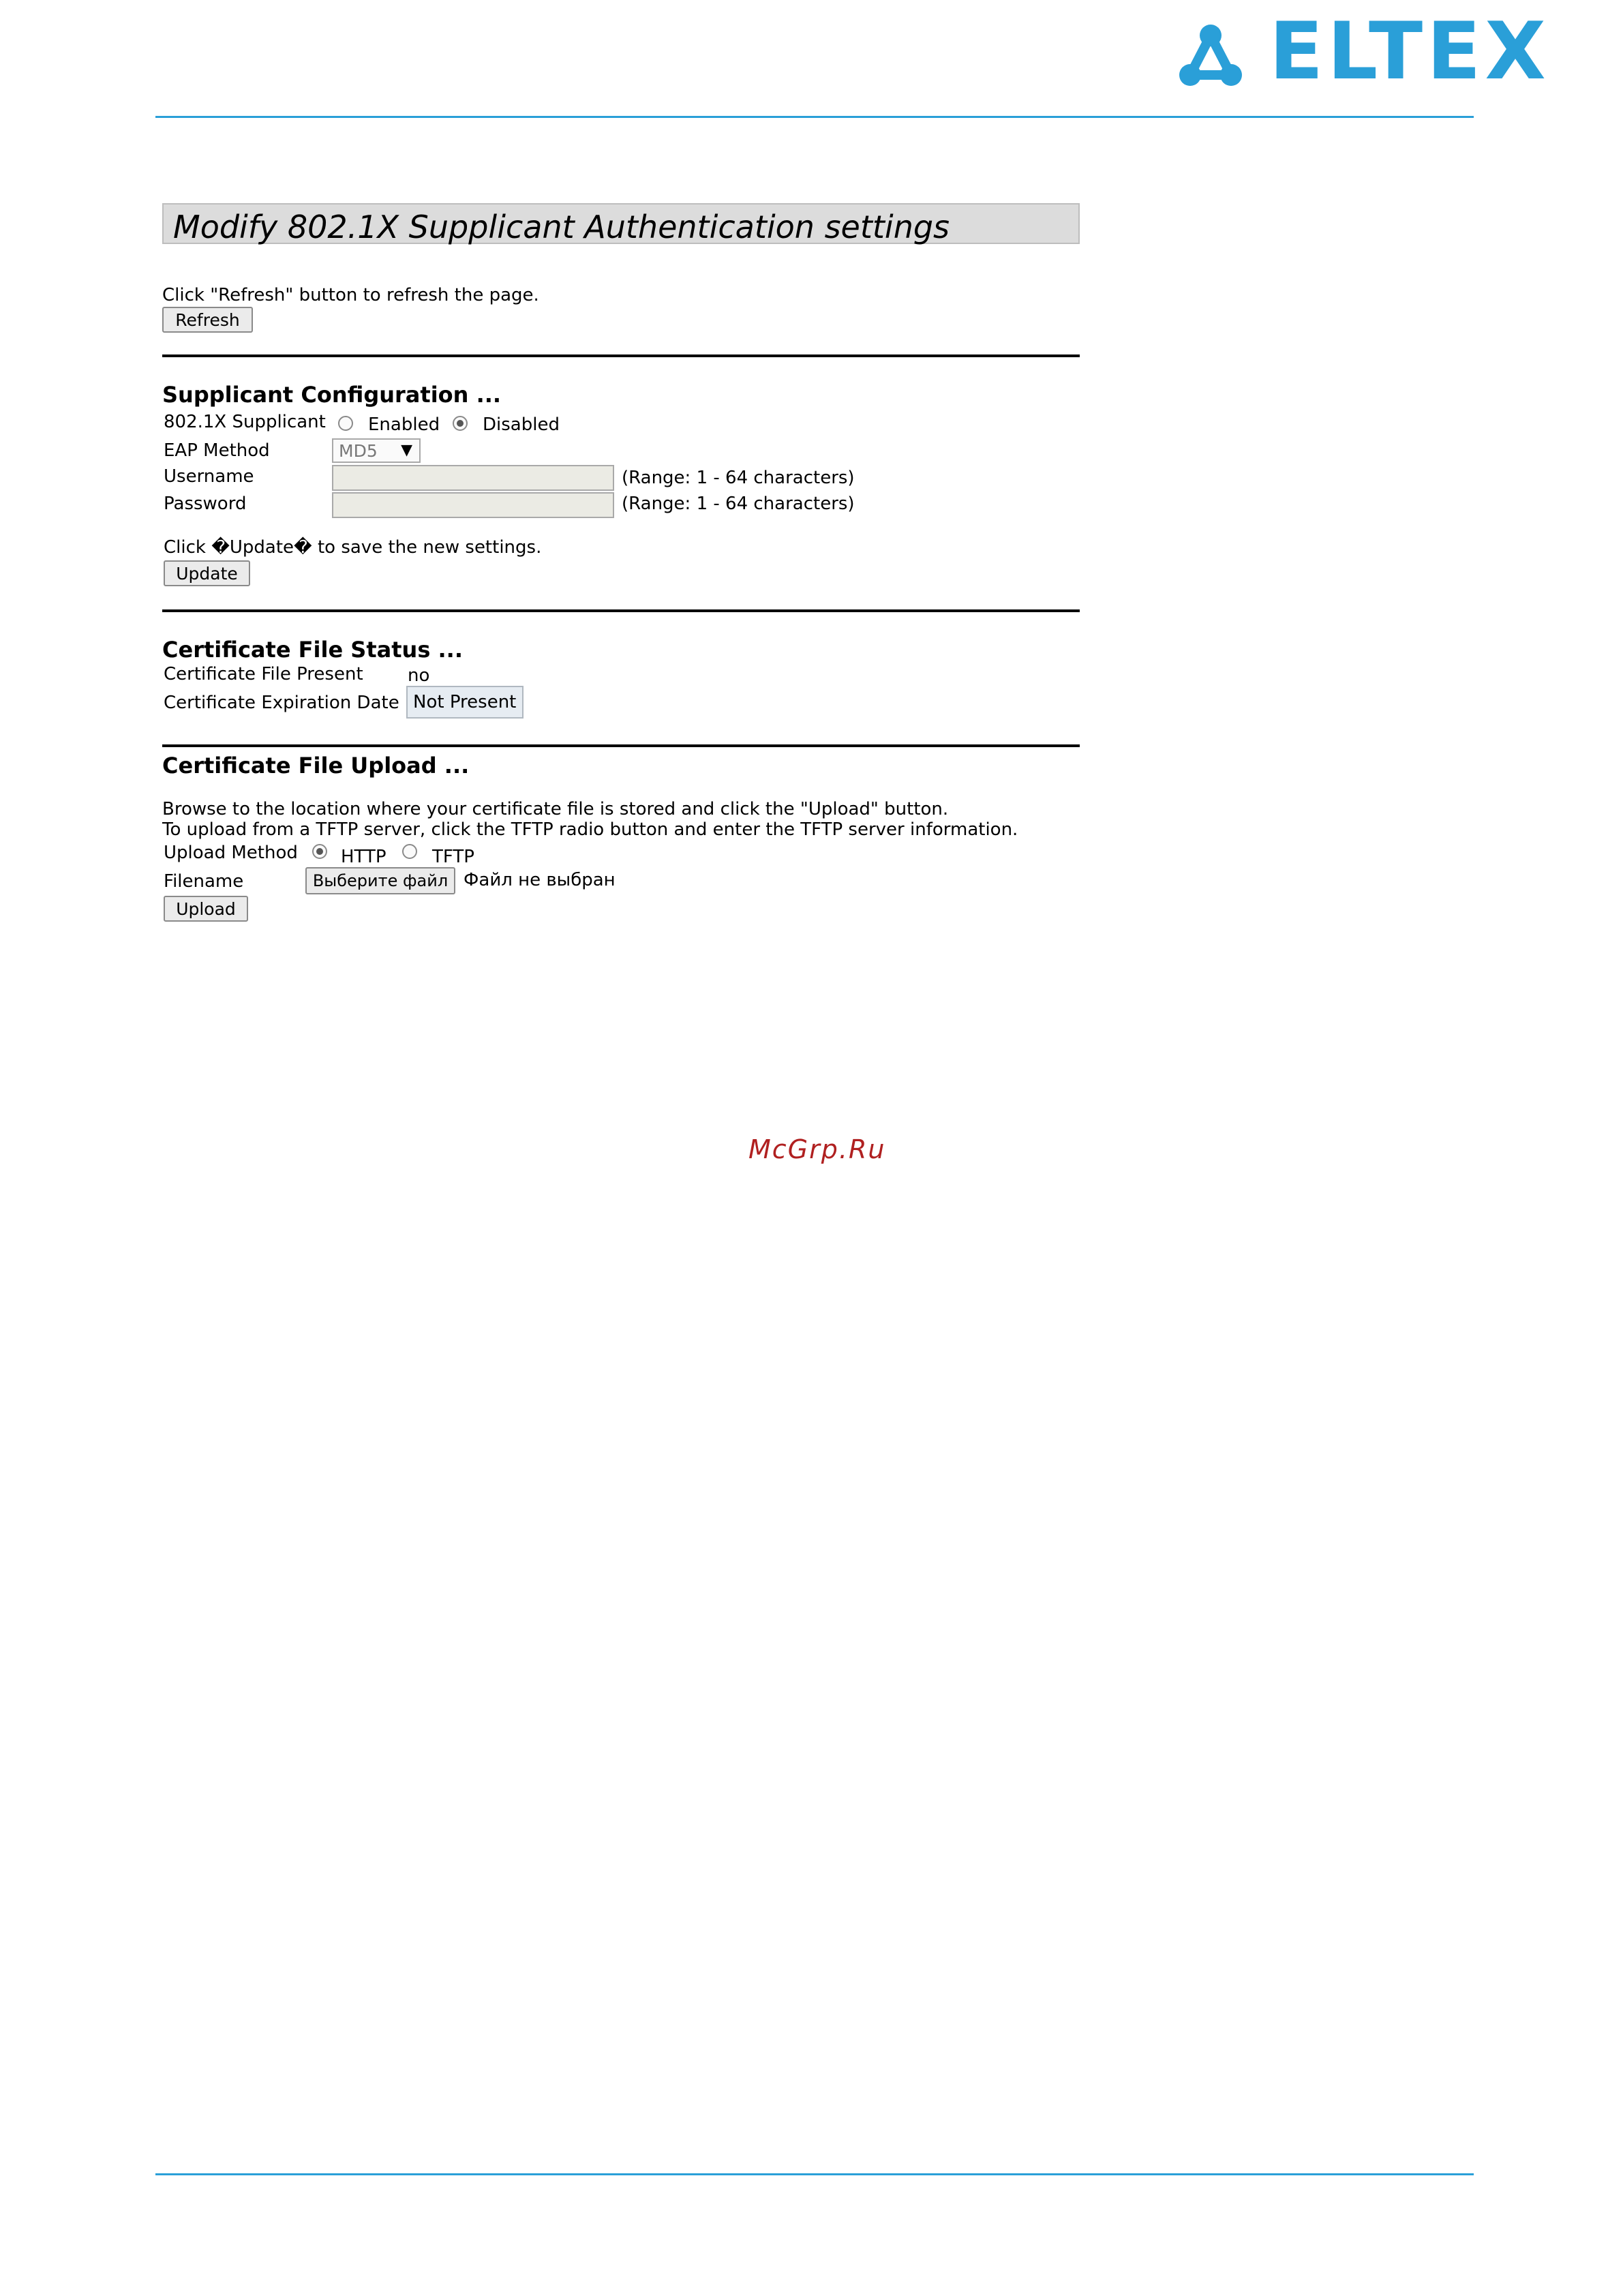 The image size is (1623, 2296). Describe the element at coordinates (209, 476) in the screenshot. I see `username-label: Username` at that location.